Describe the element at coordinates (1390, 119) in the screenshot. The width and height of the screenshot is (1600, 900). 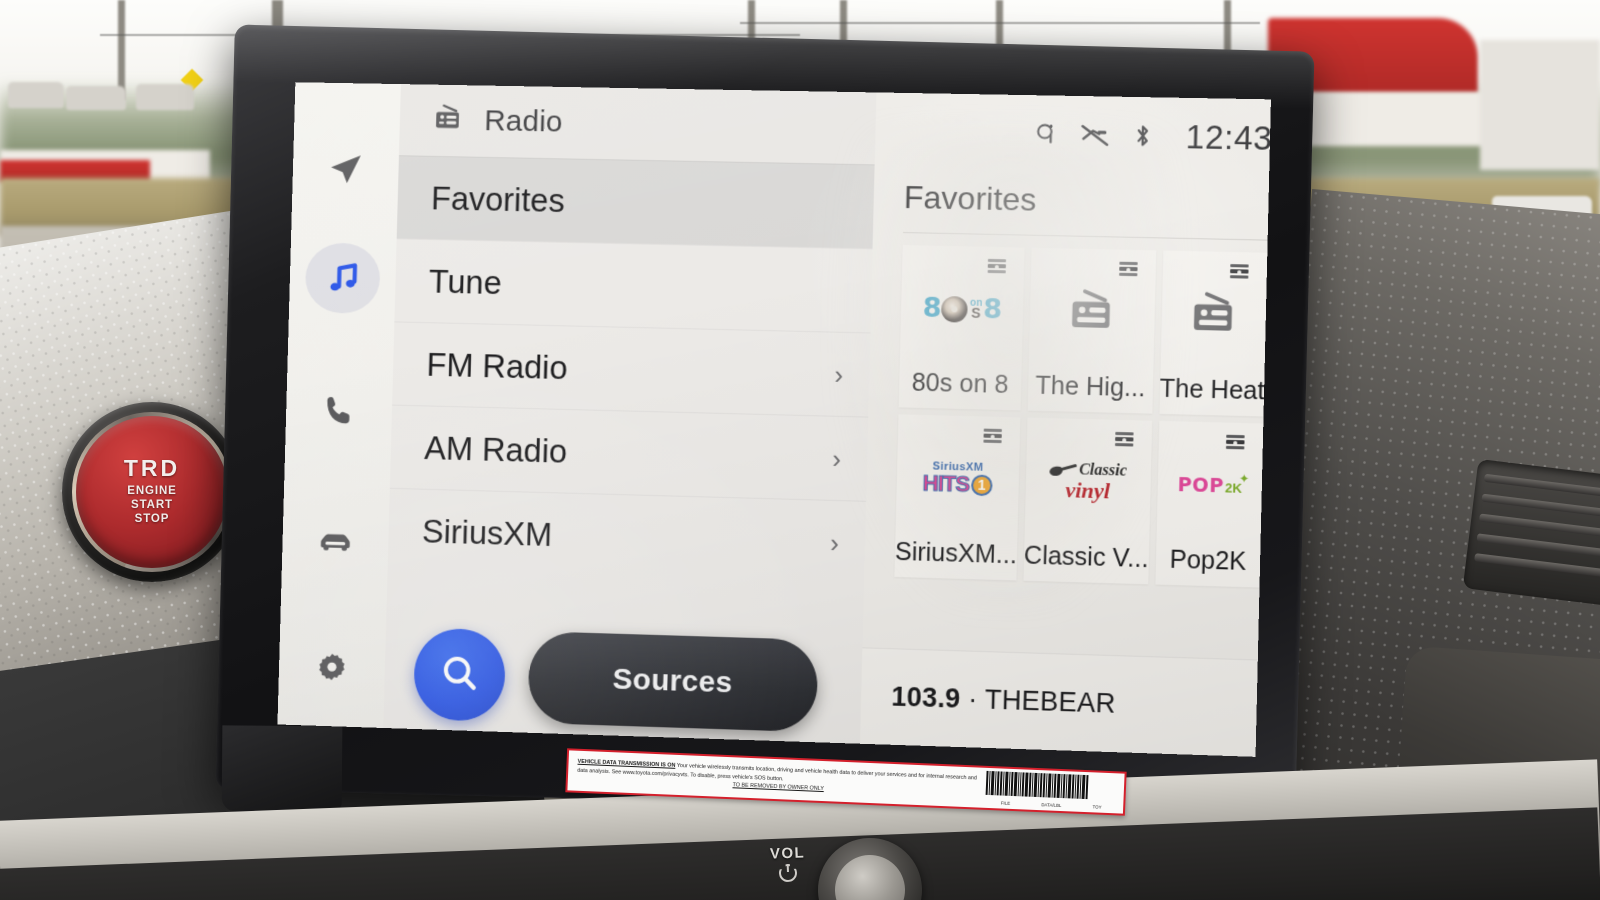
I see `building-right` at that location.